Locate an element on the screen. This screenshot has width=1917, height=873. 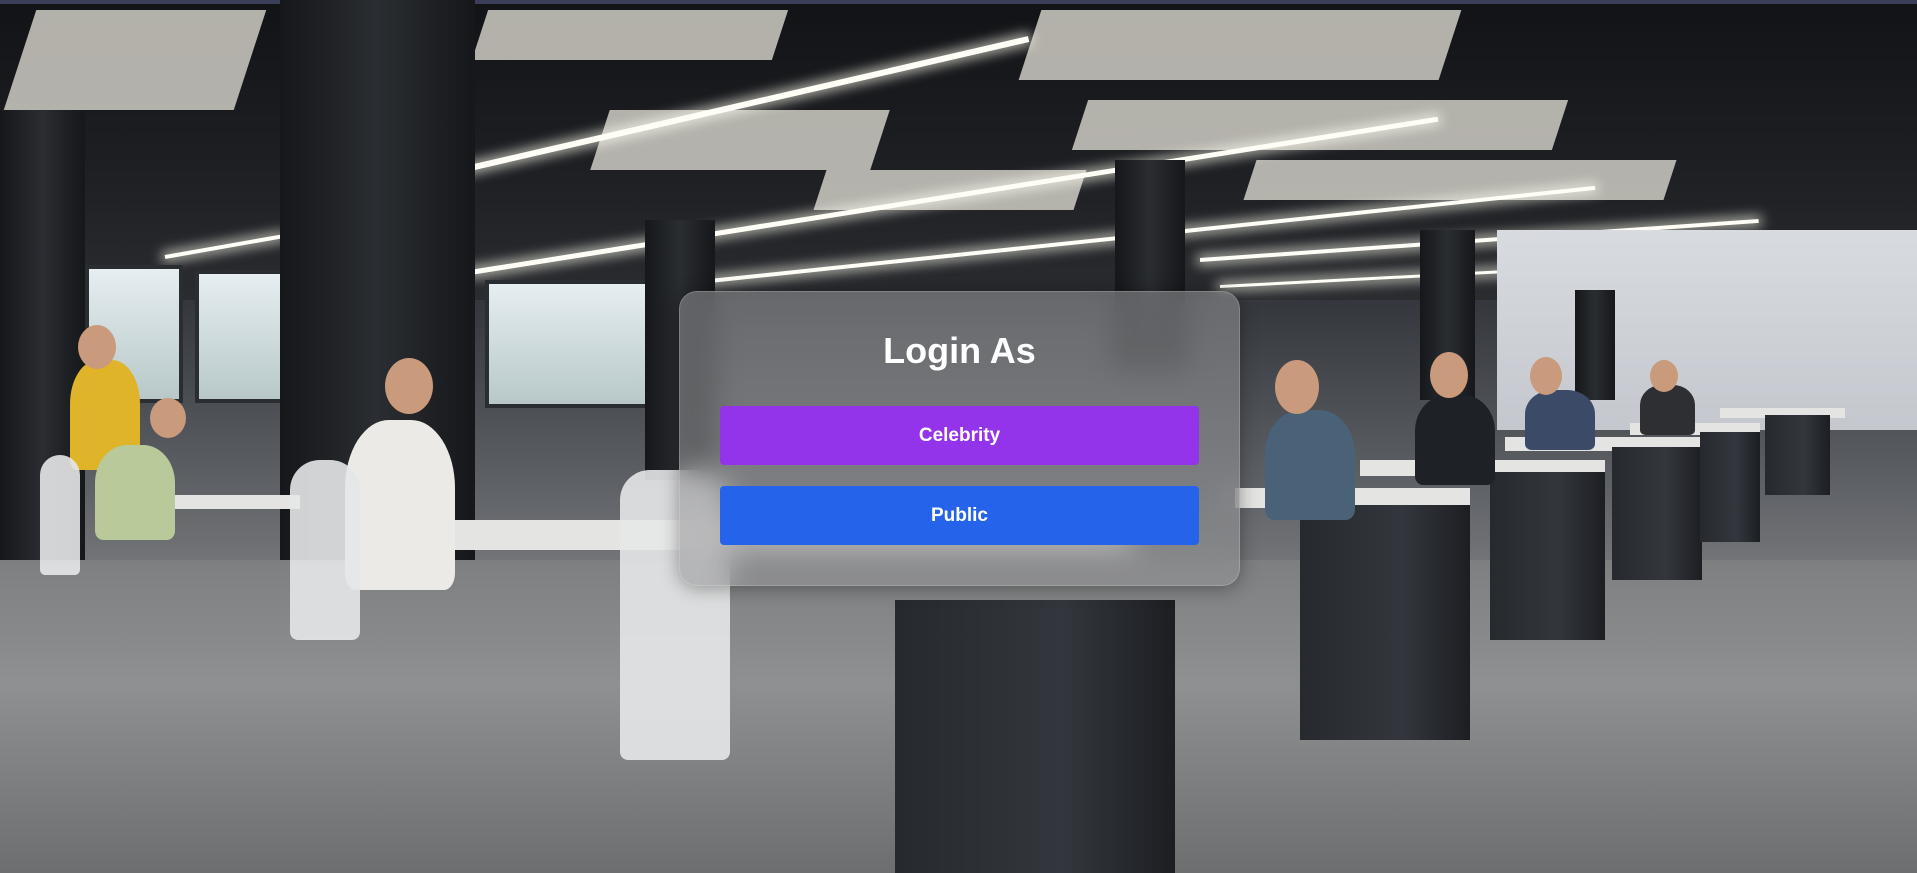
celebrity-button: Celebrity is located at coordinates (959, 435).